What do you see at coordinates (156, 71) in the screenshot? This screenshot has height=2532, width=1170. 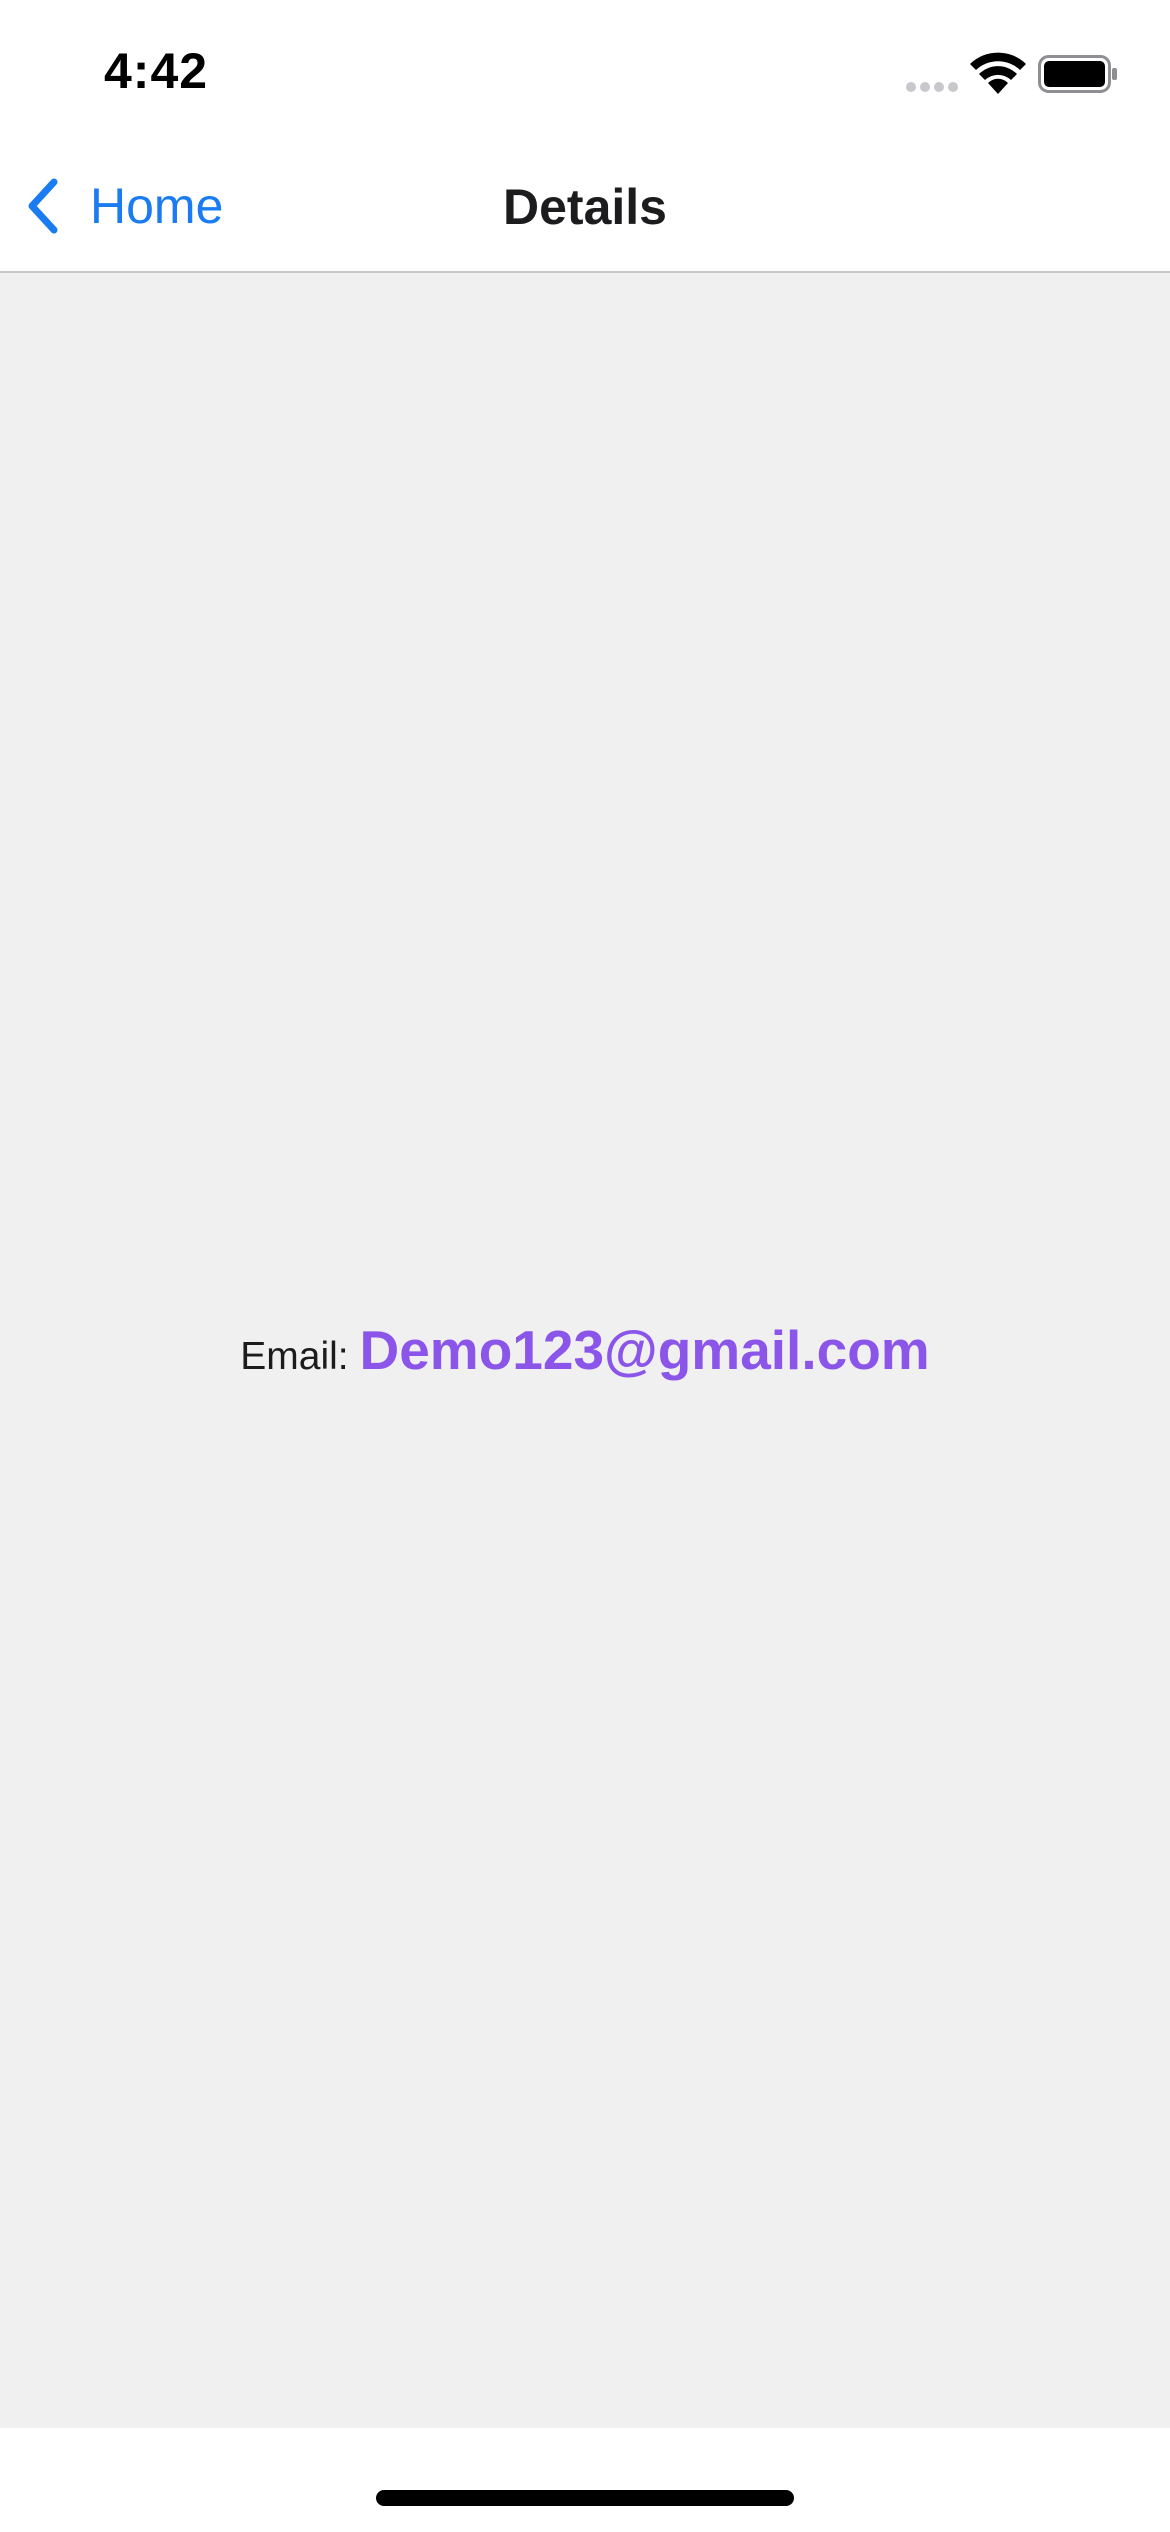 I see `status-time: 4:42` at bounding box center [156, 71].